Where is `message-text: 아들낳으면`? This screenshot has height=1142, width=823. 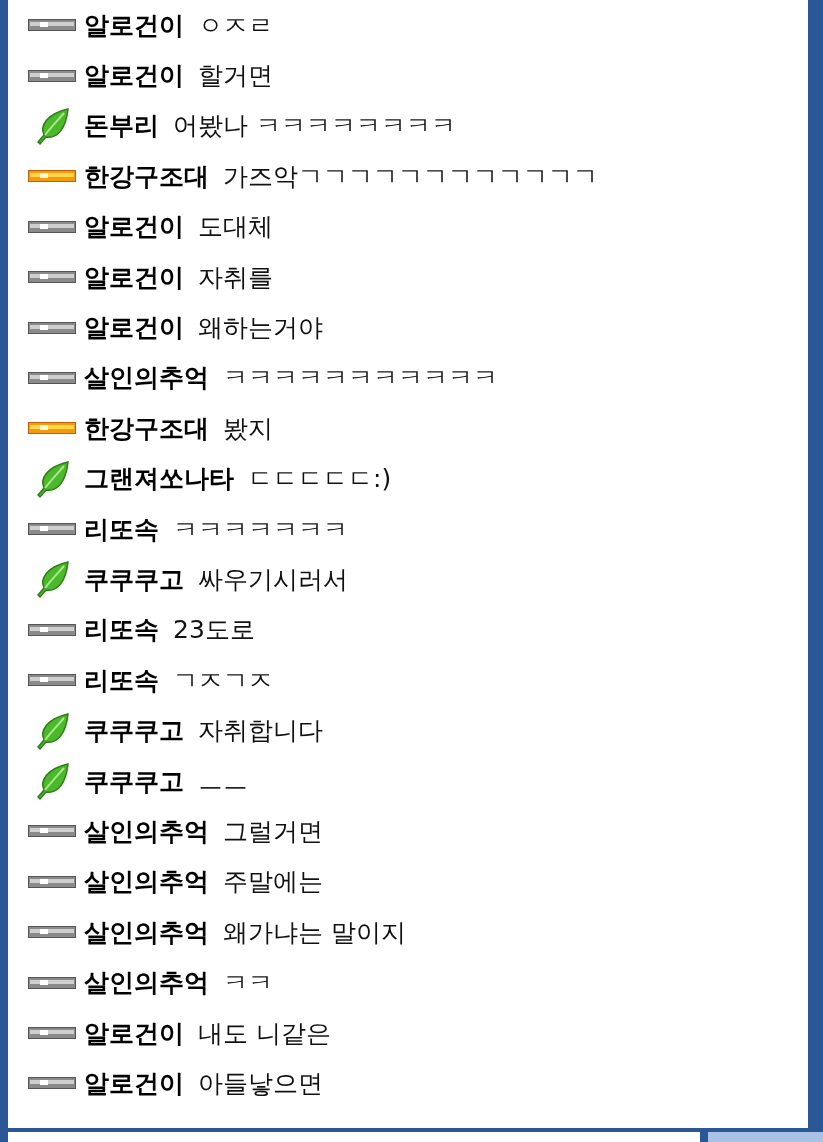 message-text: 아들낳으면 is located at coordinates (260, 1083).